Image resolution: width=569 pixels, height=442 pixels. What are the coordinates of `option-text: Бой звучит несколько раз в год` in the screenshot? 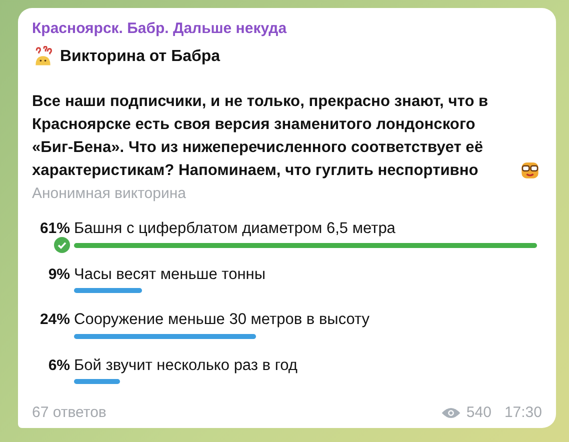 It's located at (186, 366).